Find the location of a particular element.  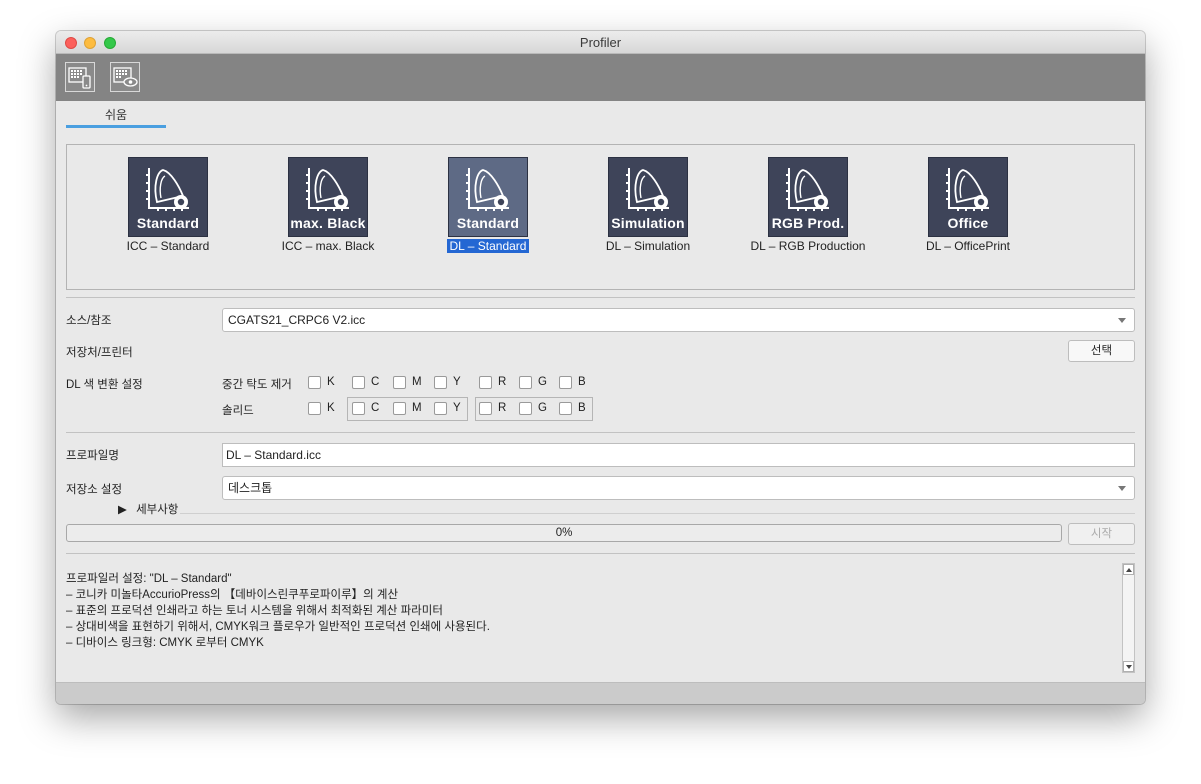

window-title: Profiler is located at coordinates (600, 42).